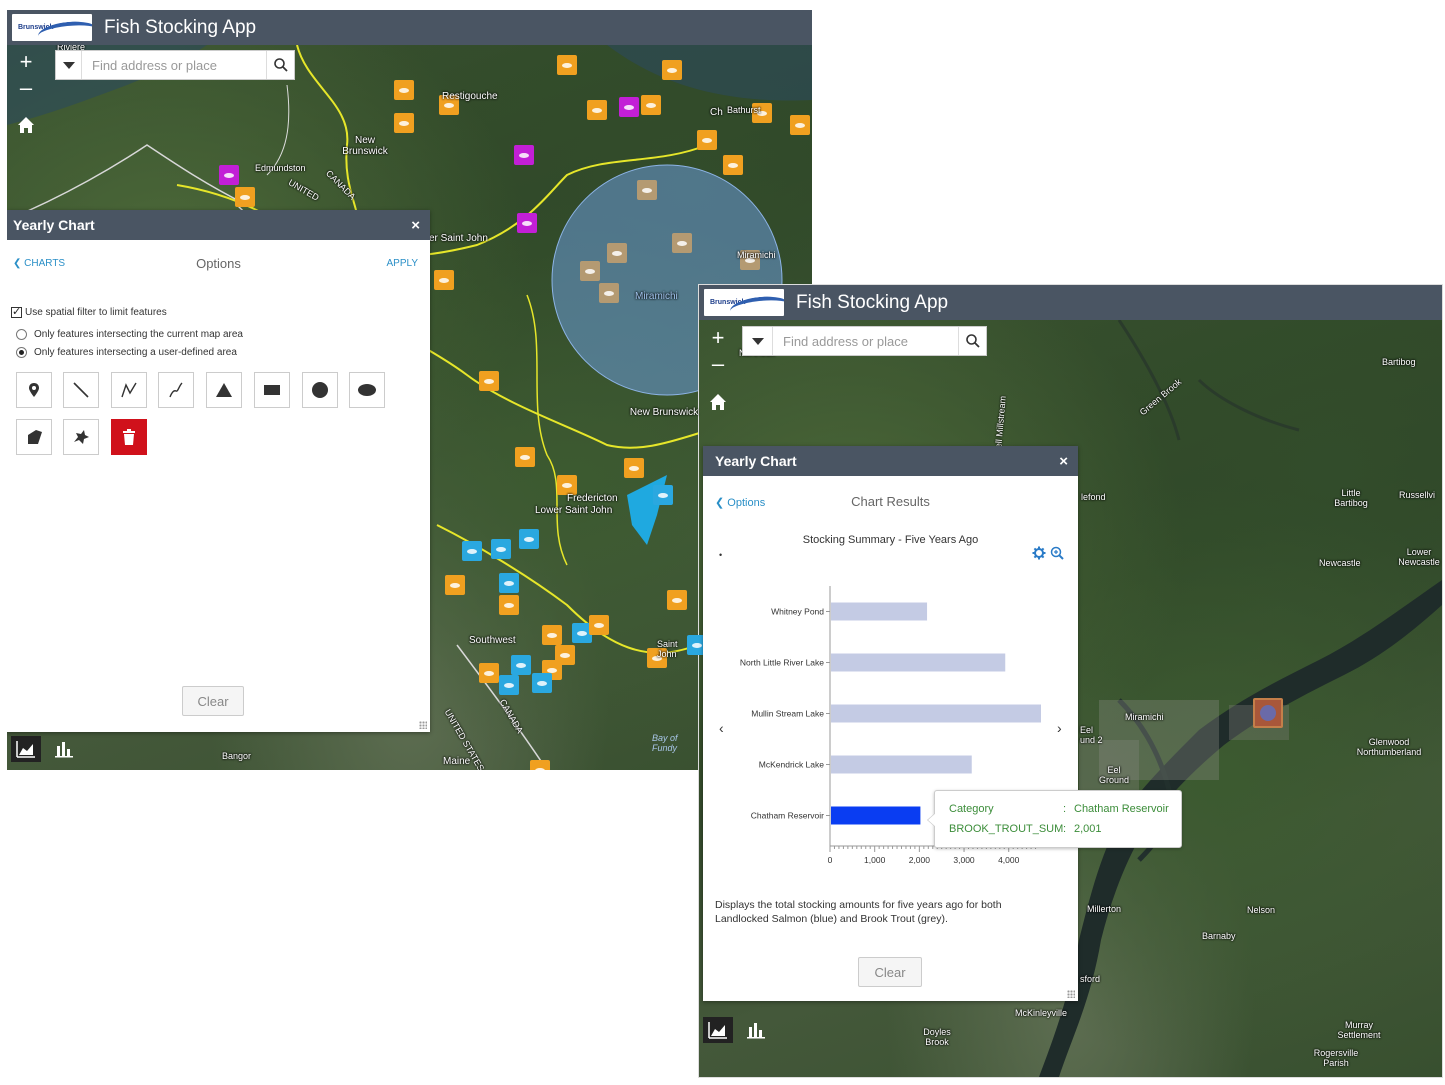 The width and height of the screenshot is (1445, 1085). Describe the element at coordinates (1121, 809) in the screenshot. I see `tooltip-category-value: Chatham Reservoir` at that location.